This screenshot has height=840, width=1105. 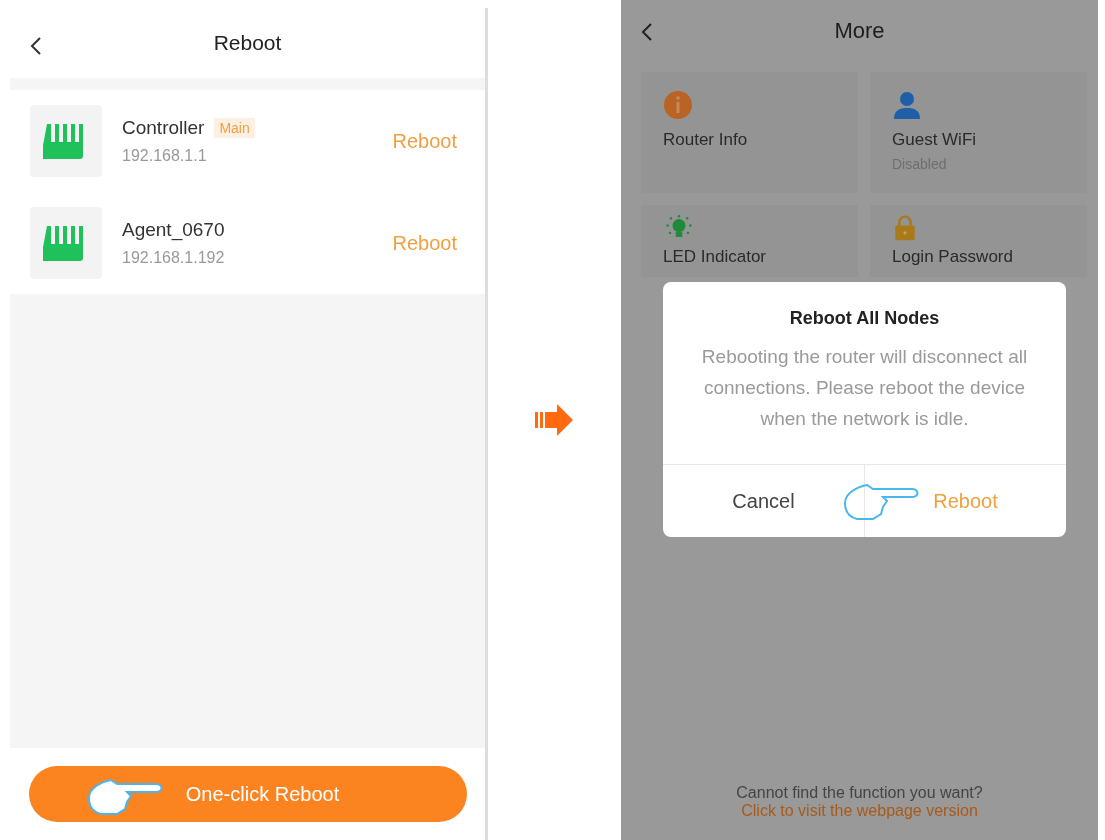 I want to click on screen-title: Reboot, so click(x=247, y=43).